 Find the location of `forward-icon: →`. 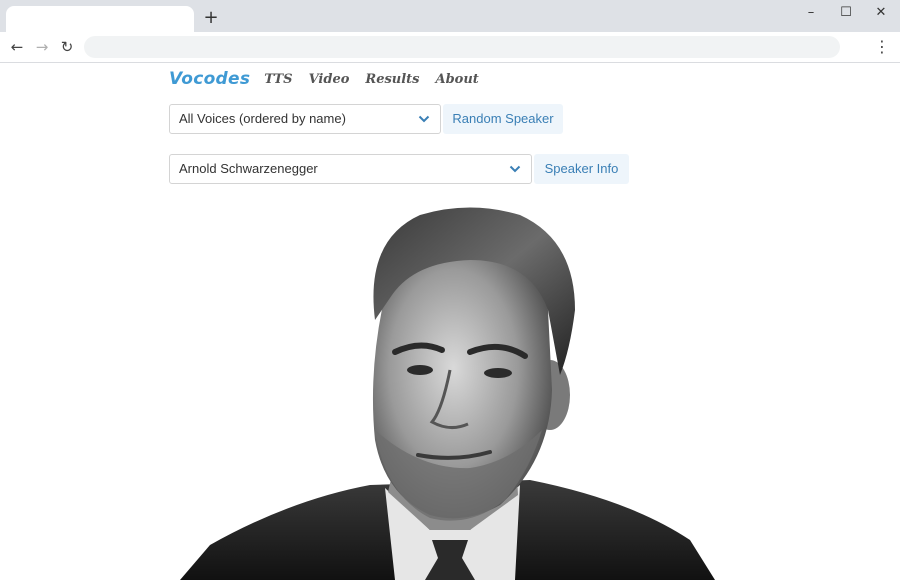

forward-icon: → is located at coordinates (42, 47).